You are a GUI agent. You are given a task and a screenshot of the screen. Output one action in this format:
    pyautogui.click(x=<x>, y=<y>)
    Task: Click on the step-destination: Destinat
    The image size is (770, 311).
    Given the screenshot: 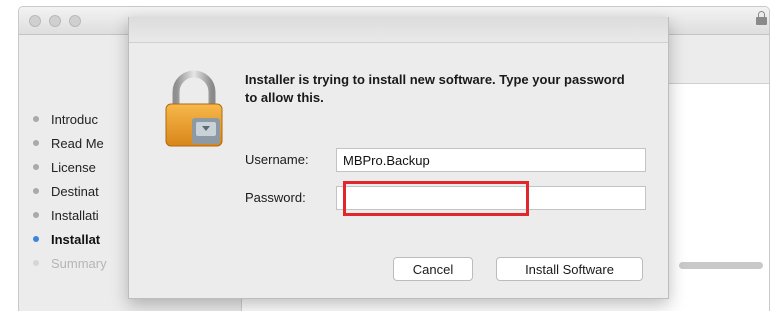 What is the action you would take?
    pyautogui.click(x=69, y=191)
    